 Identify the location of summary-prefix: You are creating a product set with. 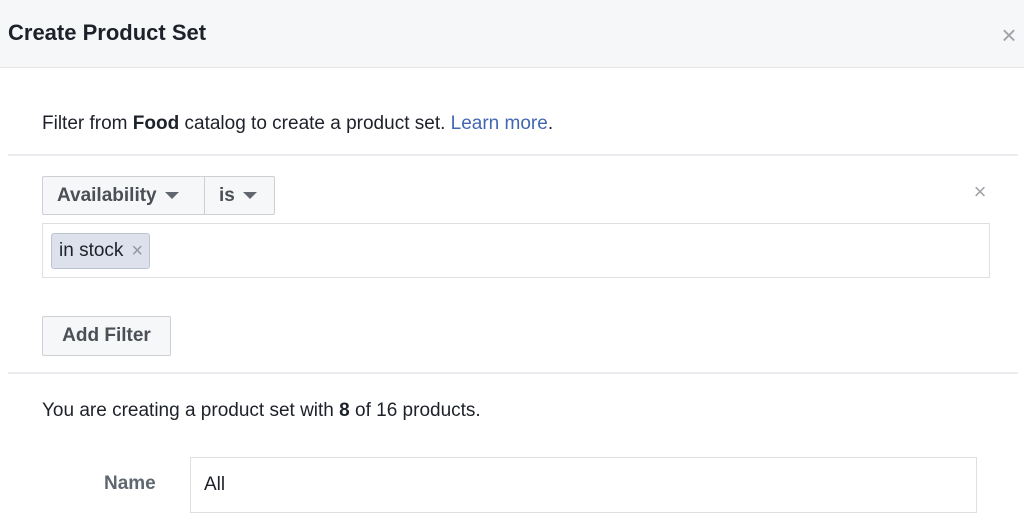
(191, 410).